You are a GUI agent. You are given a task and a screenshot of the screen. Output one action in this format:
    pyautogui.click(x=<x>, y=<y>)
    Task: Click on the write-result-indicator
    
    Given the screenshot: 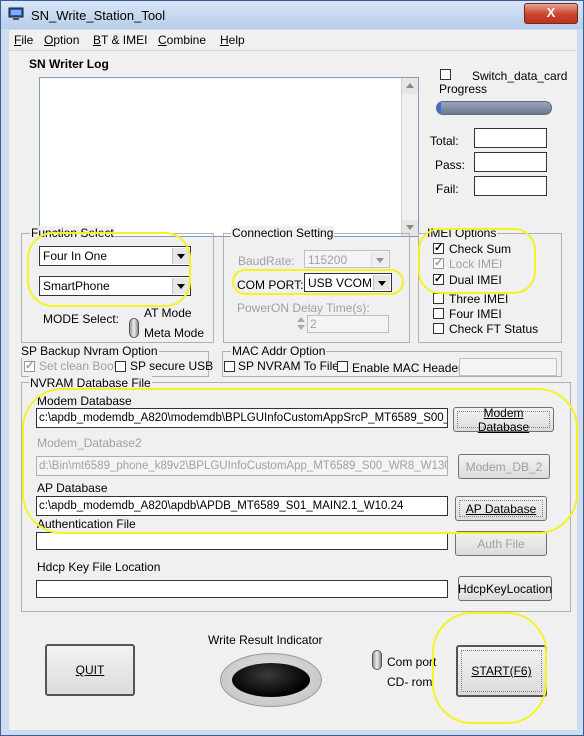 What is the action you would take?
    pyautogui.click(x=271, y=680)
    